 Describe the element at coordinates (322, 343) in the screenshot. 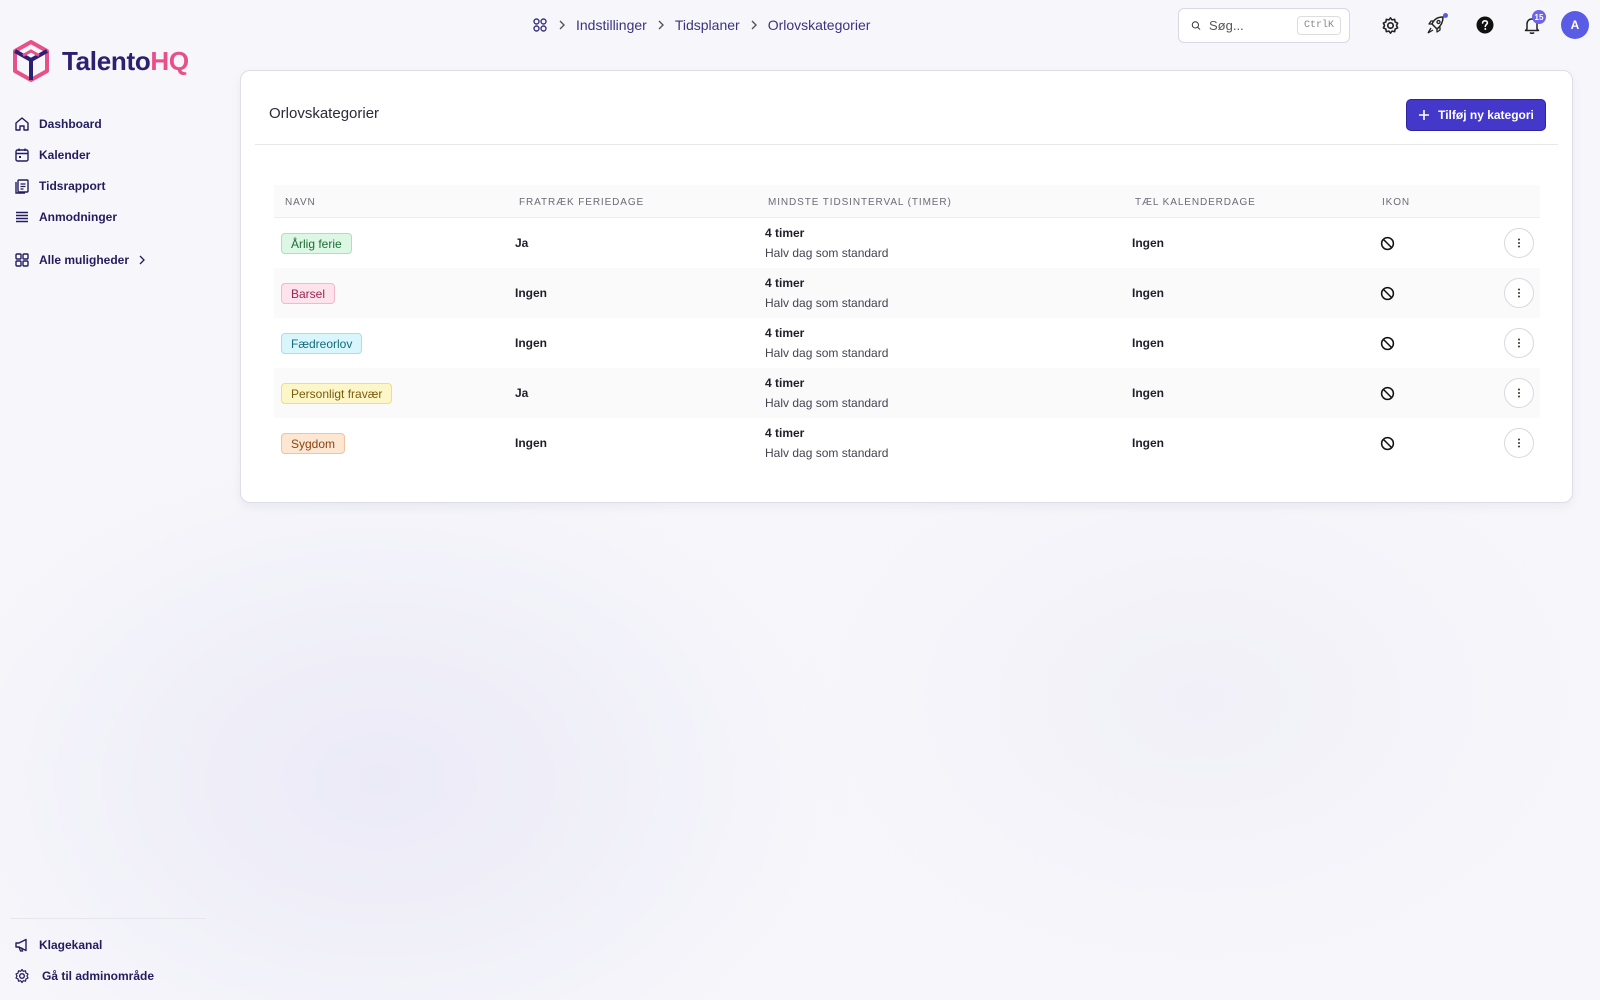

I see `category-tag: Fædreorlov` at that location.